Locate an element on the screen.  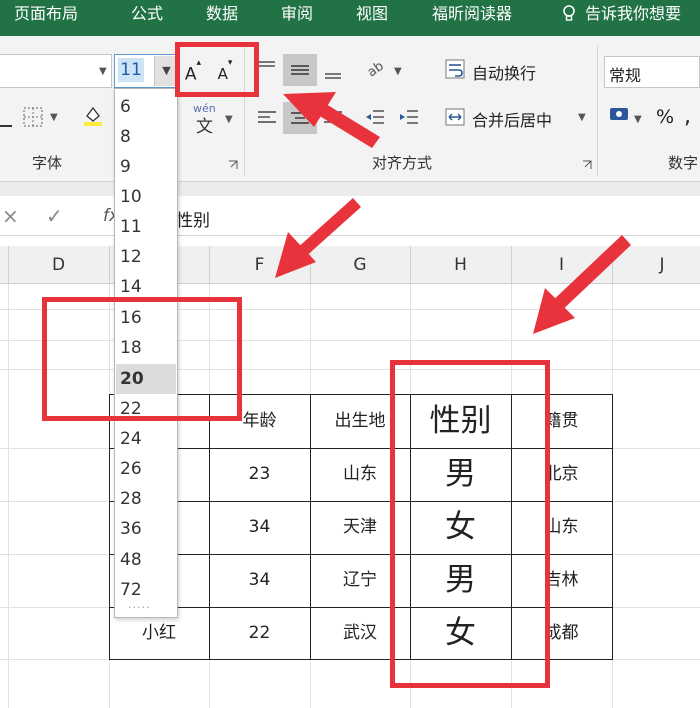
font-size-option: 12 is located at coordinates (146, 257).